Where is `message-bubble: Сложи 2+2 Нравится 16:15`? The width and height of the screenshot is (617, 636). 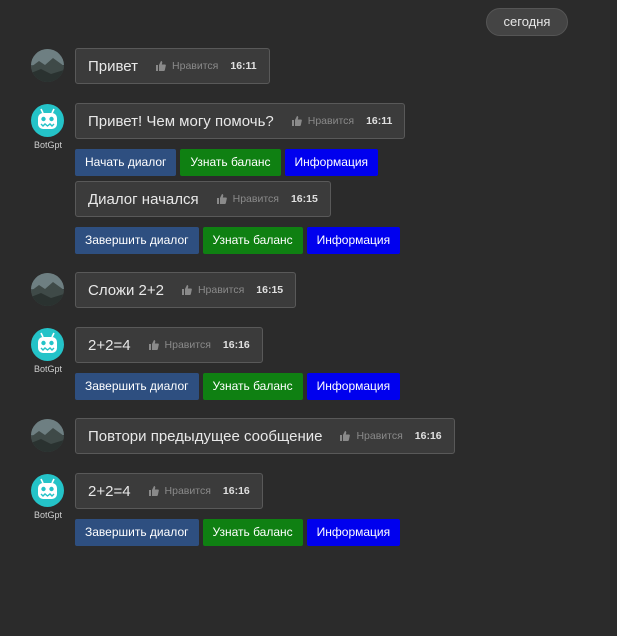
message-bubble: Сложи 2+2 Нравится 16:15 is located at coordinates (186, 290).